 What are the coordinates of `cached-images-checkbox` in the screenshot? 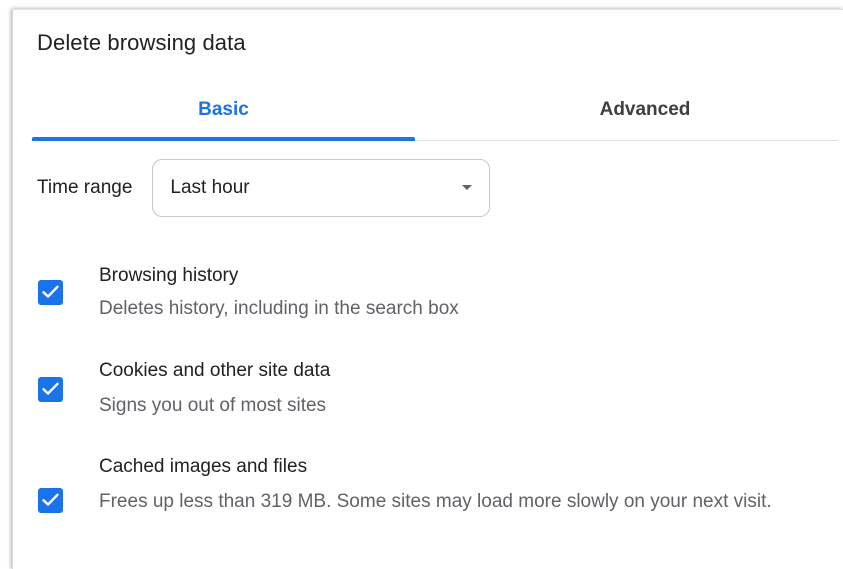 It's located at (50, 500).